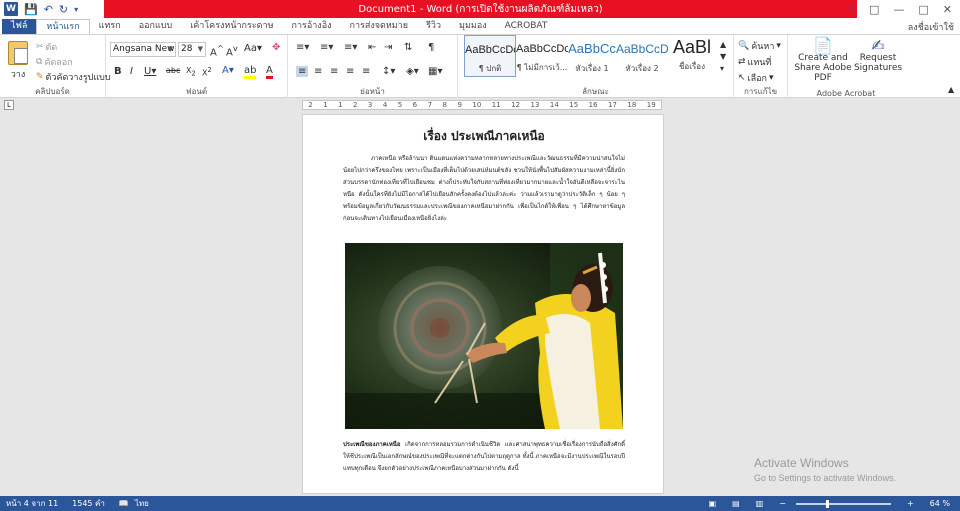 This screenshot has height=511, width=960. I want to click on shading-icon: ◈▾, so click(412, 71).